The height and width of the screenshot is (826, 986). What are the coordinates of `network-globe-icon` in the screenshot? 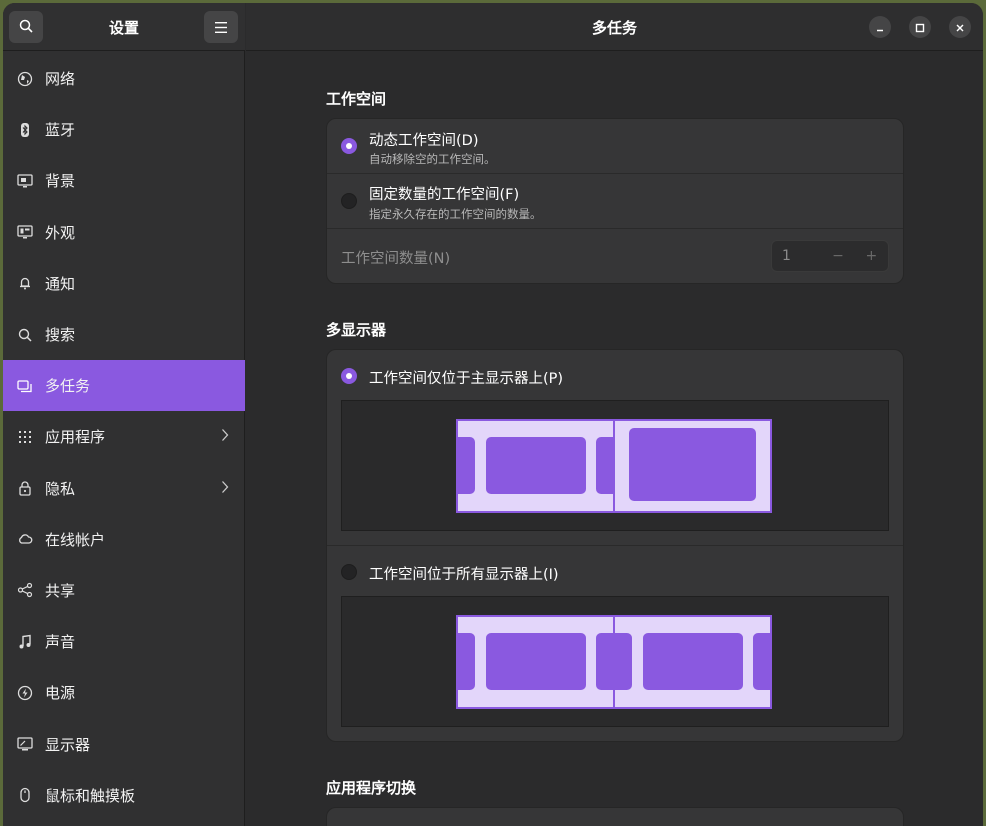 It's located at (25, 79).